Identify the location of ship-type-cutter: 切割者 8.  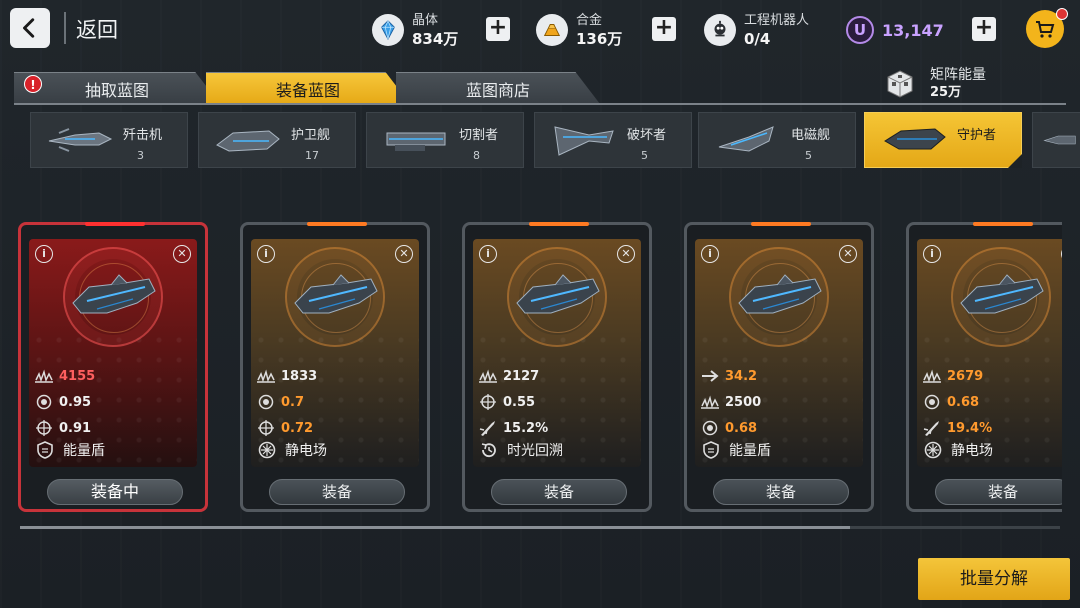
(445, 140).